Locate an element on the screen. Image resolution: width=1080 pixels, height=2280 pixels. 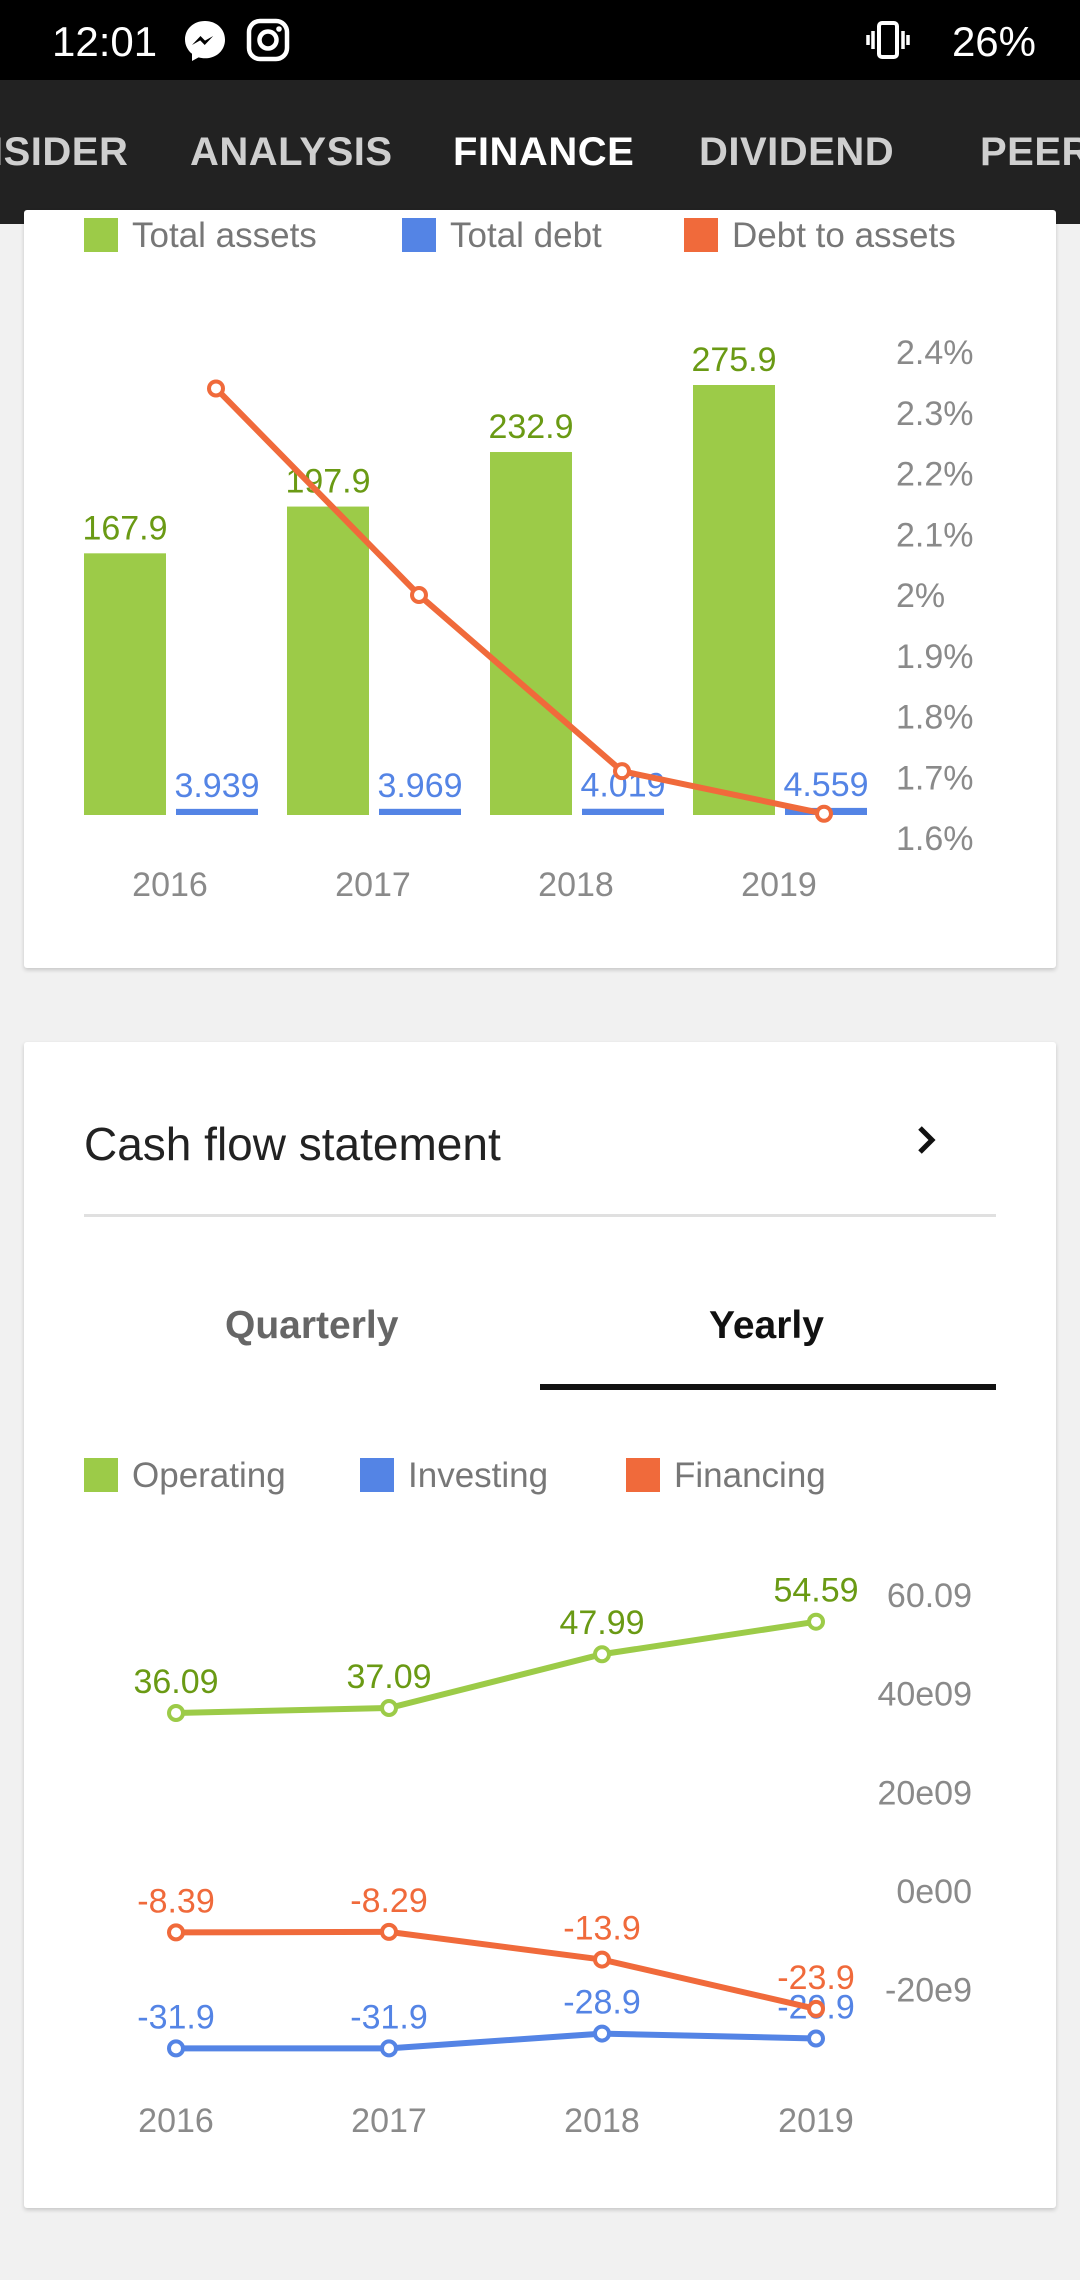
data-label-operating: 54.59 is located at coordinates (815, 1591).